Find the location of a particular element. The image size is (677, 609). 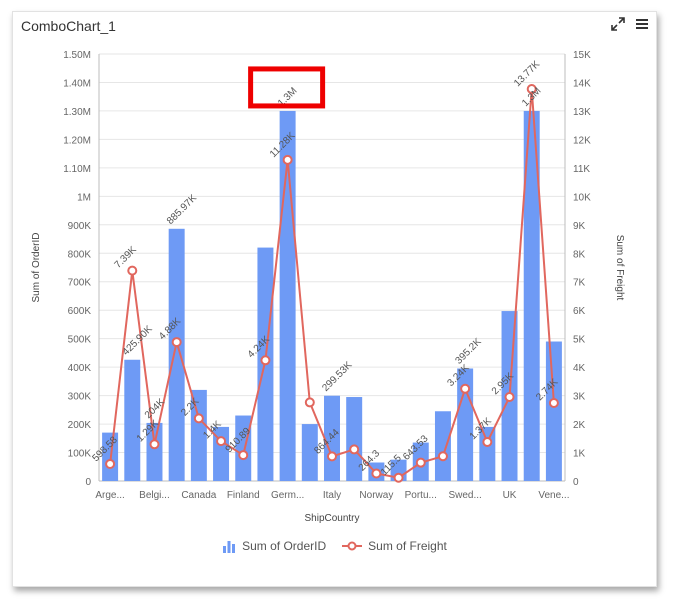

y-right-tick-label: 11K is located at coordinates (581, 169).